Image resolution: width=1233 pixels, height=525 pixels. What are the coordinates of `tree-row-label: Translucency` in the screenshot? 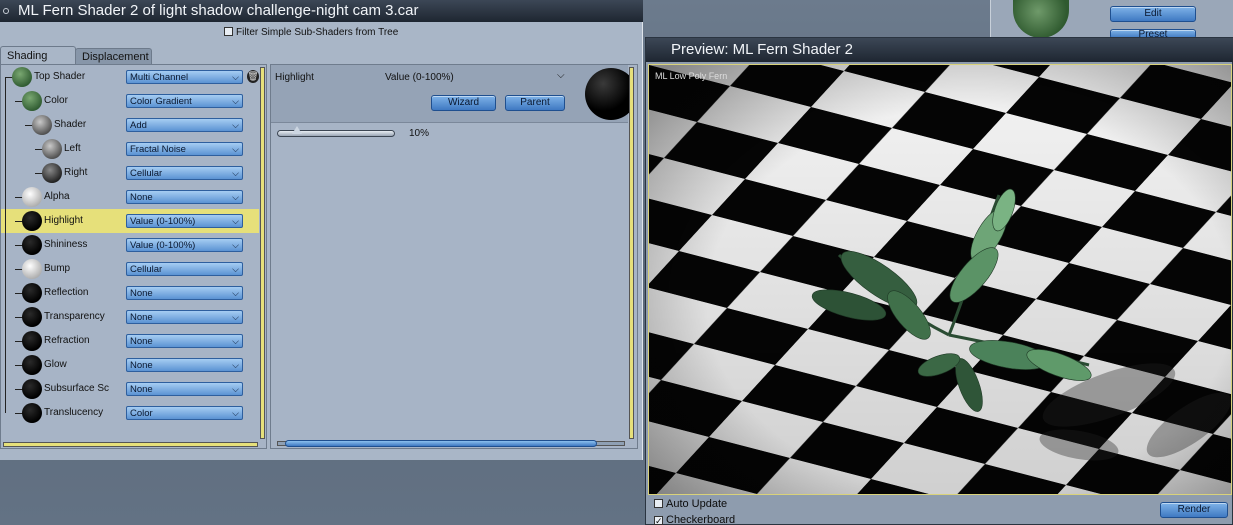 It's located at (74, 412).